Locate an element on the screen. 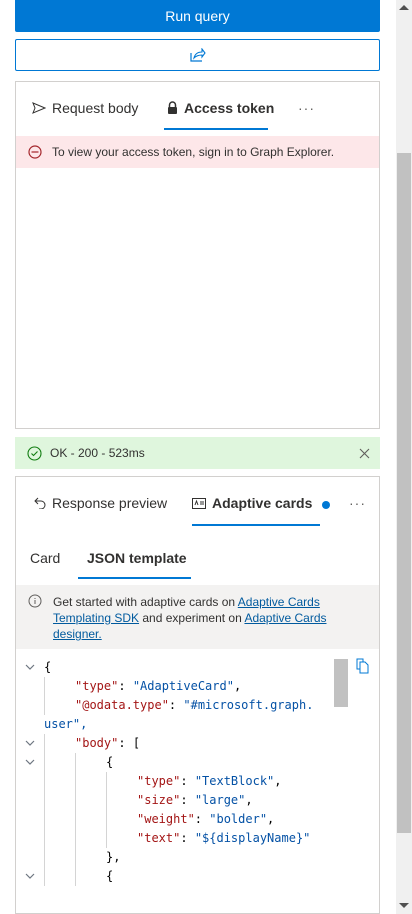 This screenshot has width=412, height=914. tab-request-body: Request body is located at coordinates (85, 108).